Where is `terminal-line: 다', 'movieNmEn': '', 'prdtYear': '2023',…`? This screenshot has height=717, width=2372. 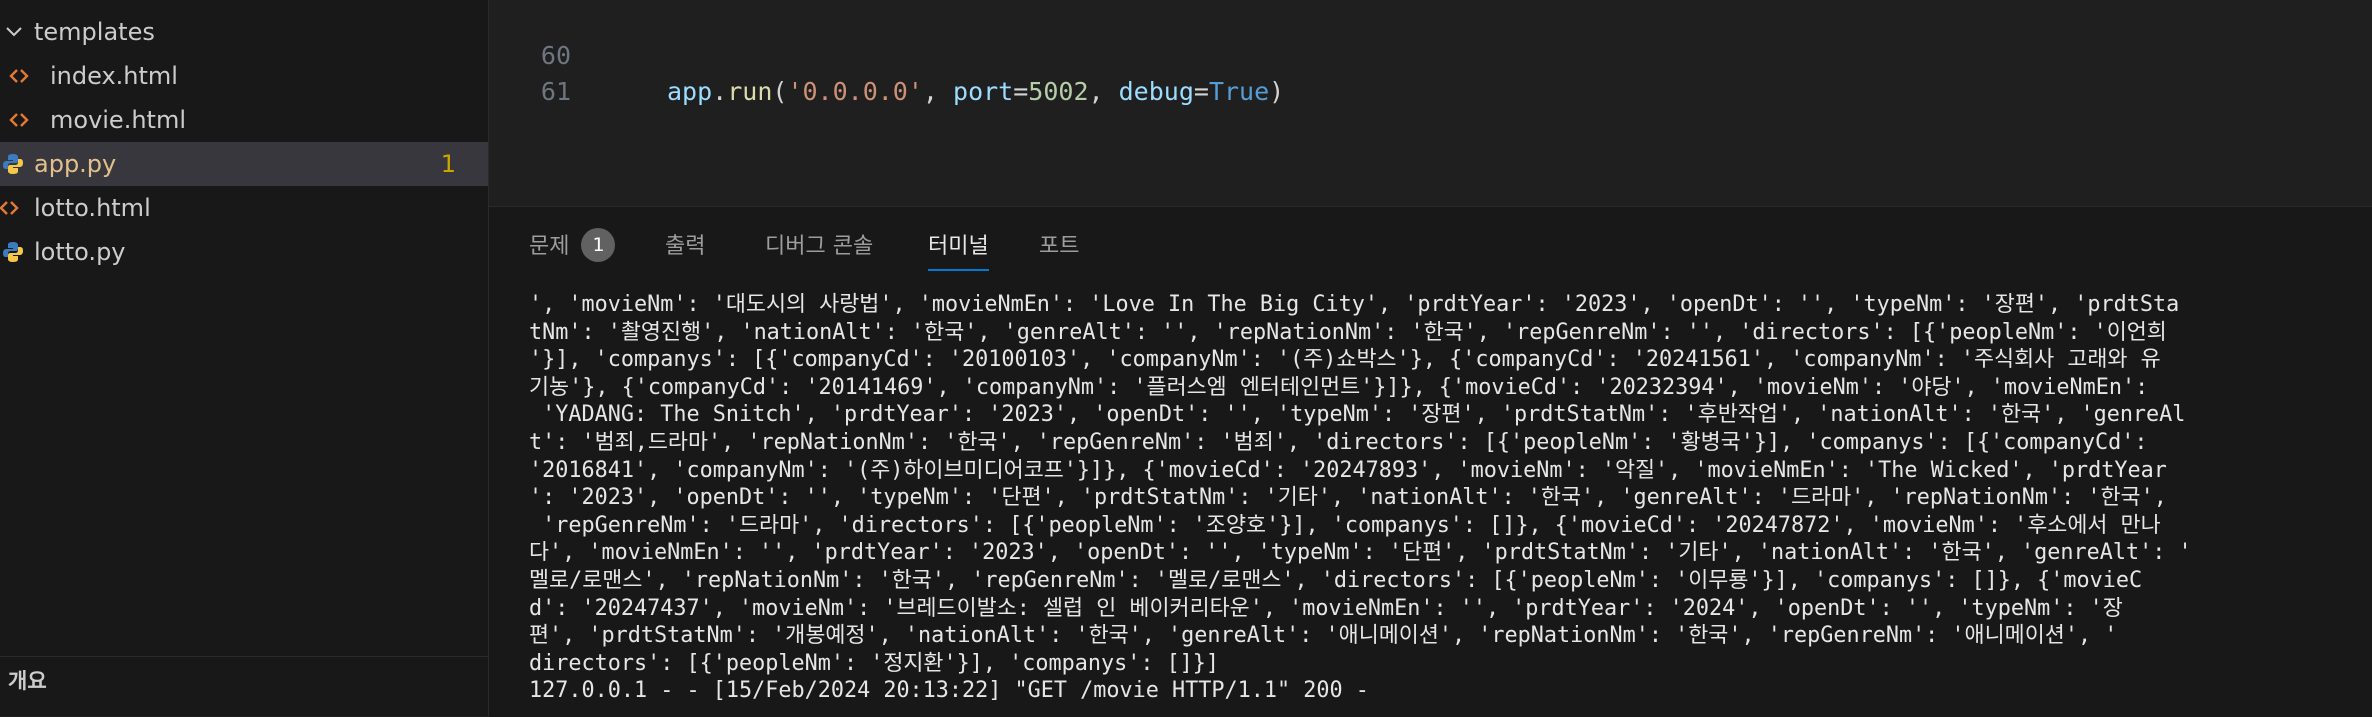 terminal-line: 다', 'movieNmEn': '', 'prdtYear': '2023',… is located at coordinates (1360, 553).